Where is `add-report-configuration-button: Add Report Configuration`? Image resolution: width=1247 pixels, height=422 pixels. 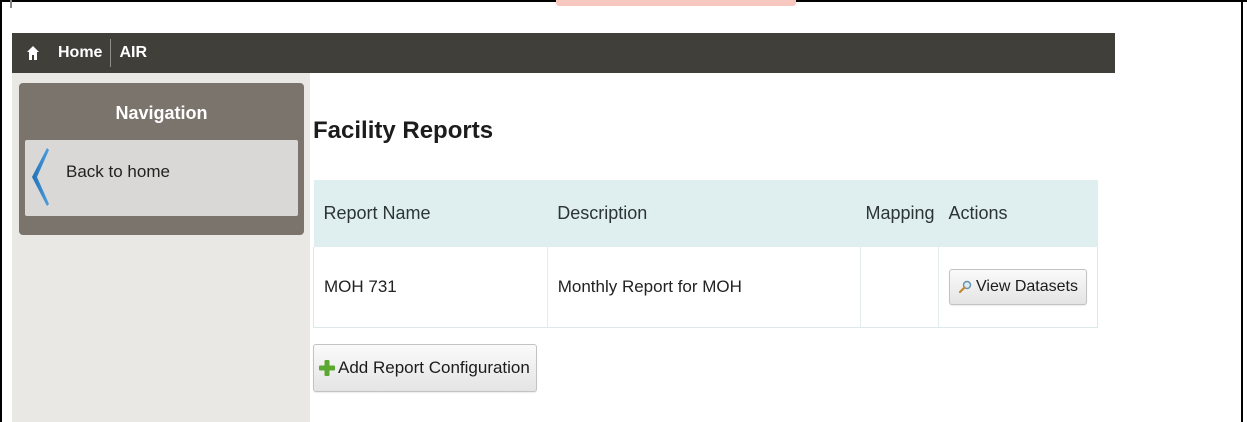 add-report-configuration-button: Add Report Configuration is located at coordinates (425, 368).